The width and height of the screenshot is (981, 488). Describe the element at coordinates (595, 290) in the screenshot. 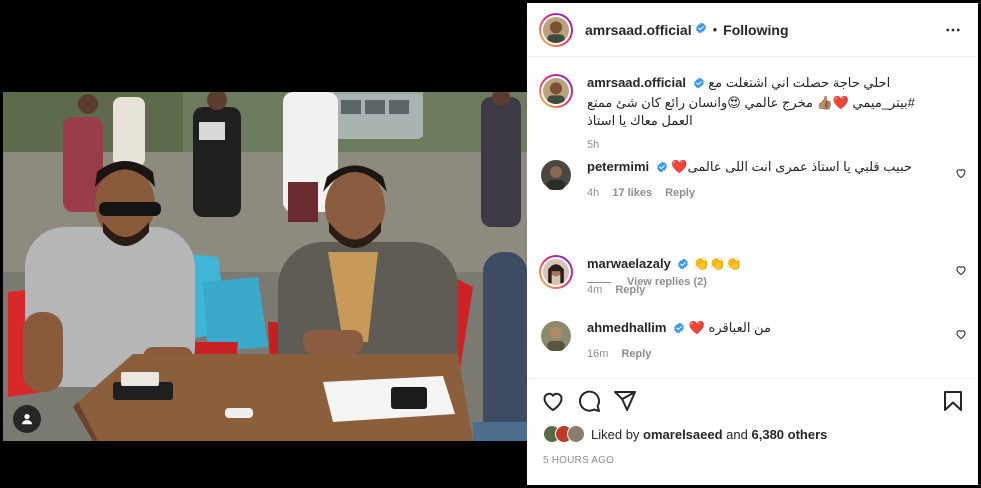

I see `comment-time: 4m` at that location.